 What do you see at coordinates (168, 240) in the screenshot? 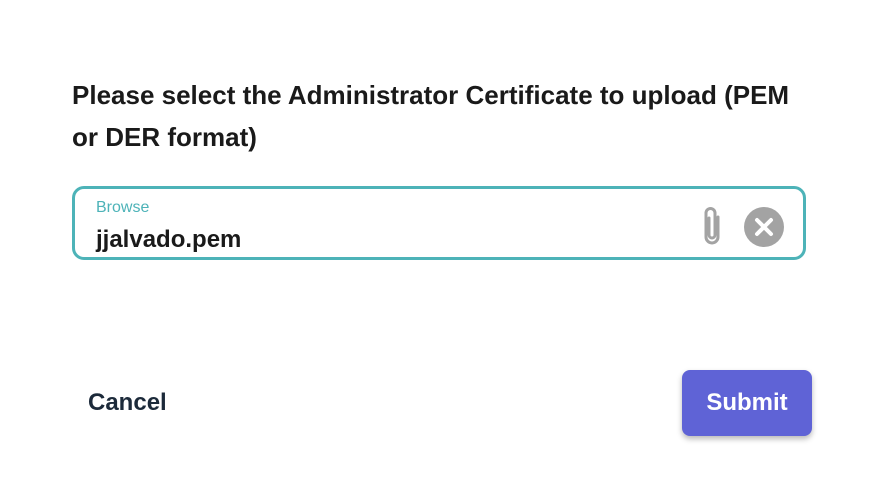
I see `selected-file-name: jjalvado.pem` at bounding box center [168, 240].